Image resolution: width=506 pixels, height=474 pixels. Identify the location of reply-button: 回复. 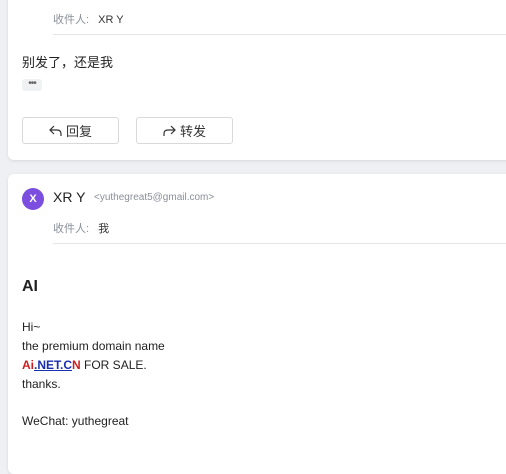
(70, 130).